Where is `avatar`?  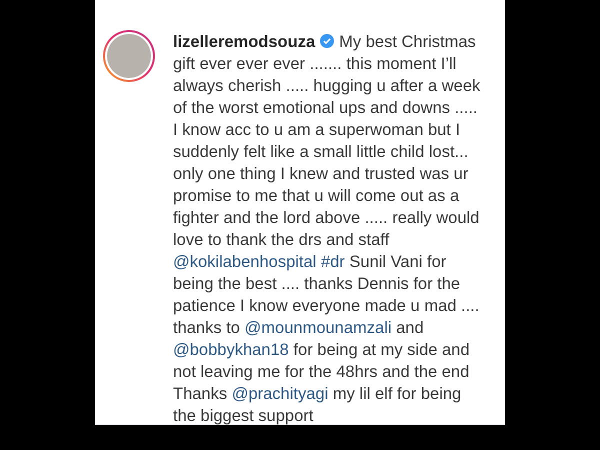
avatar is located at coordinates (129, 56).